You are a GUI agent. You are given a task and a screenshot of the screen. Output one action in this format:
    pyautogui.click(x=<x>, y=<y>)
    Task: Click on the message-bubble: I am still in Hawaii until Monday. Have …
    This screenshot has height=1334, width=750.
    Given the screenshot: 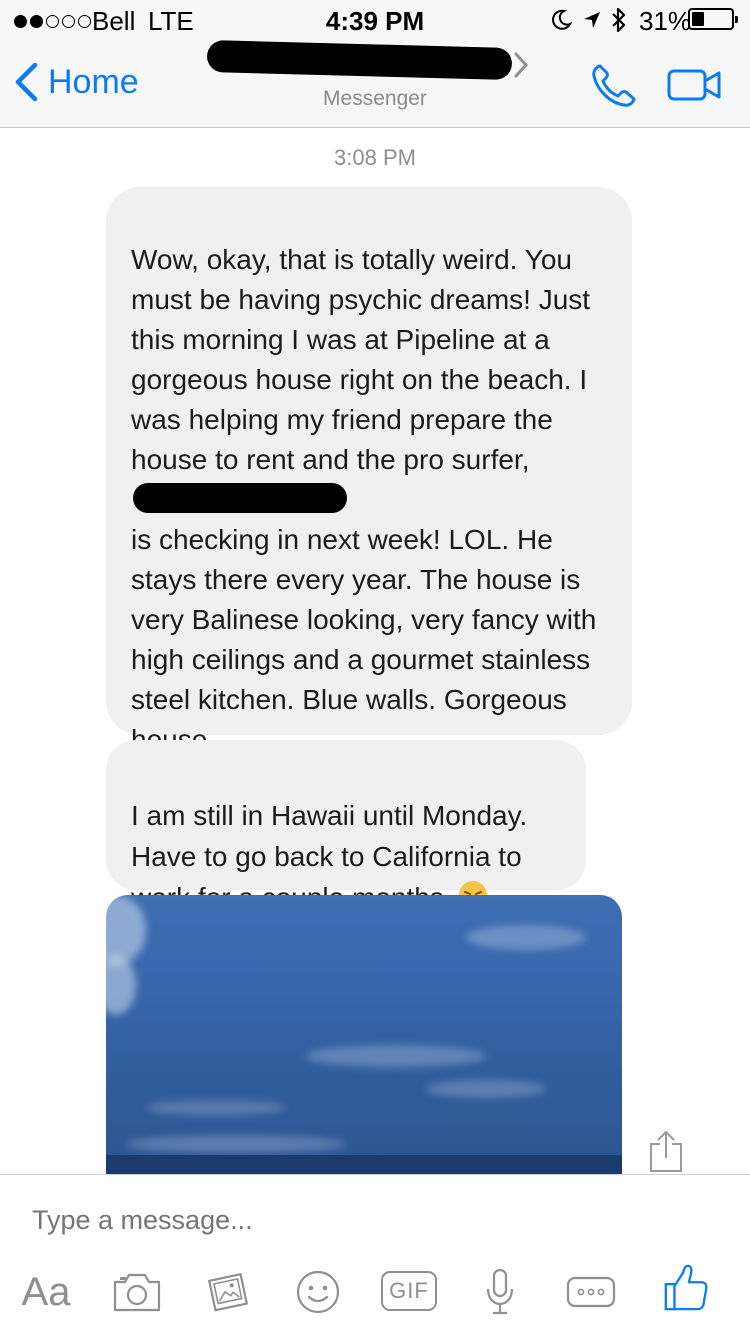 What is the action you would take?
    pyautogui.click(x=346, y=826)
    